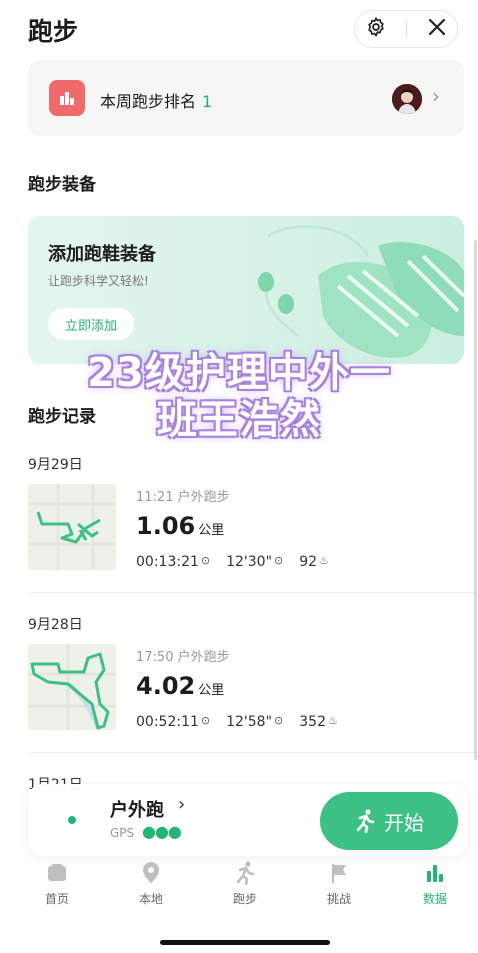 The width and height of the screenshot is (478, 953). Describe the element at coordinates (98, 281) in the screenshot. I see `gear-card-subtitle: 让跑步科学又轻松!` at that location.